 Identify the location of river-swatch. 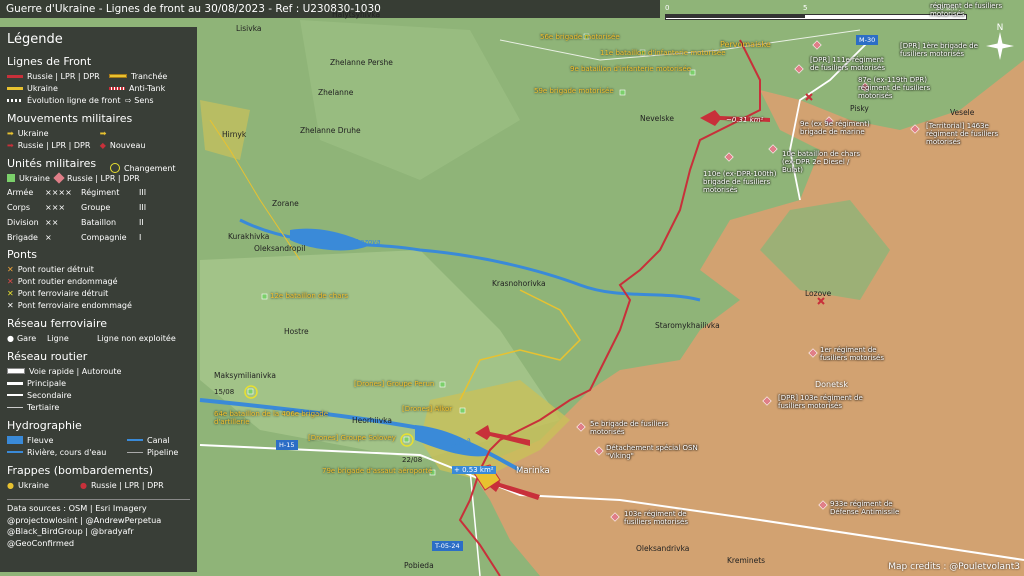
(15, 440).